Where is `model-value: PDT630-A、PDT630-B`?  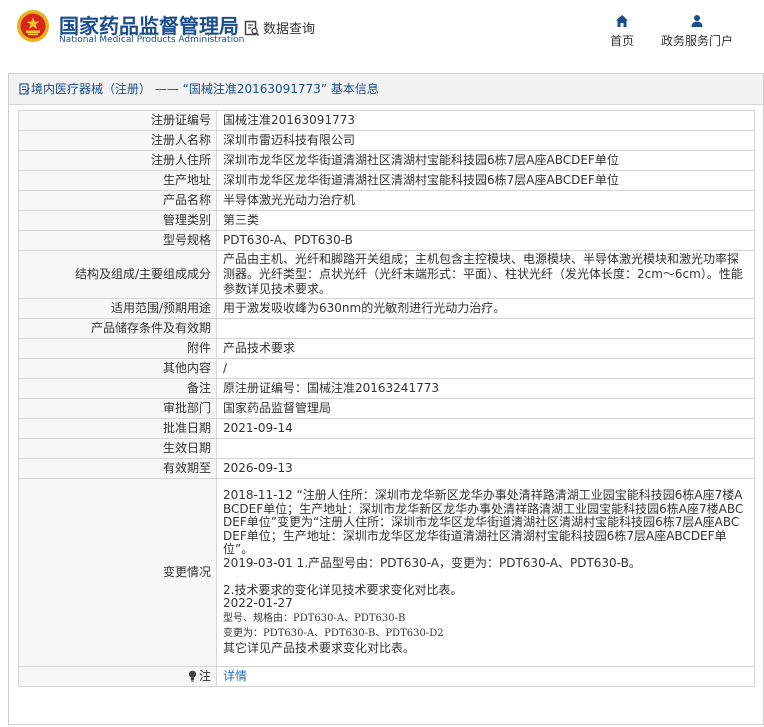
model-value: PDT630-A、PDT630-B is located at coordinates (485, 240).